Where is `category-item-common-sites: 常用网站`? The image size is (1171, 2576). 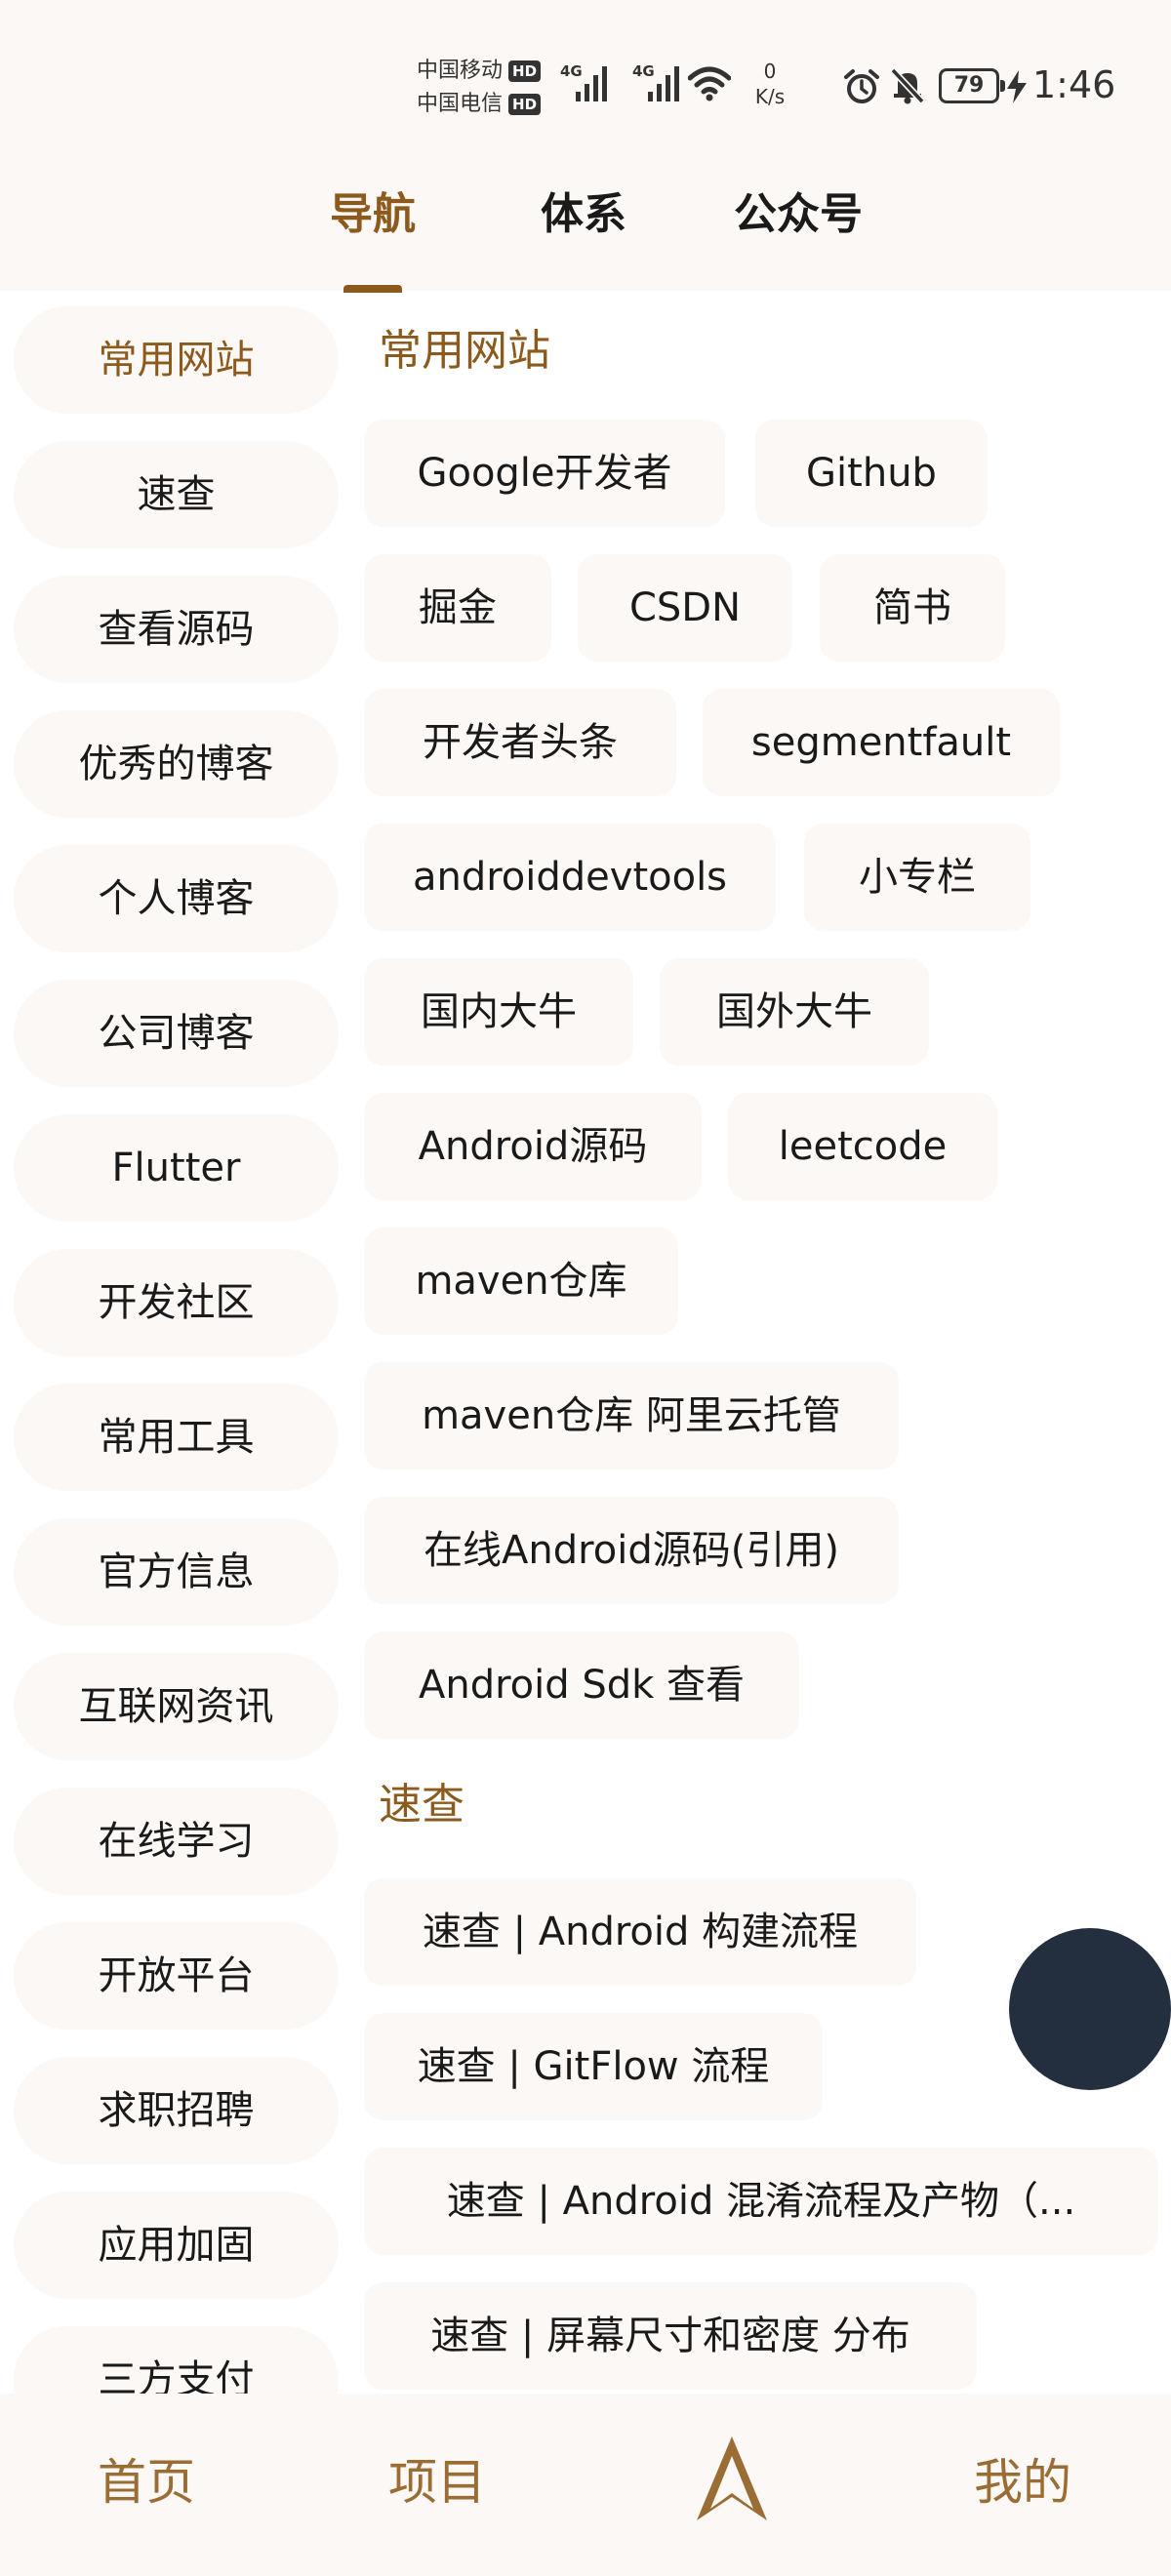 category-item-common-sites: 常用网站 is located at coordinates (176, 360).